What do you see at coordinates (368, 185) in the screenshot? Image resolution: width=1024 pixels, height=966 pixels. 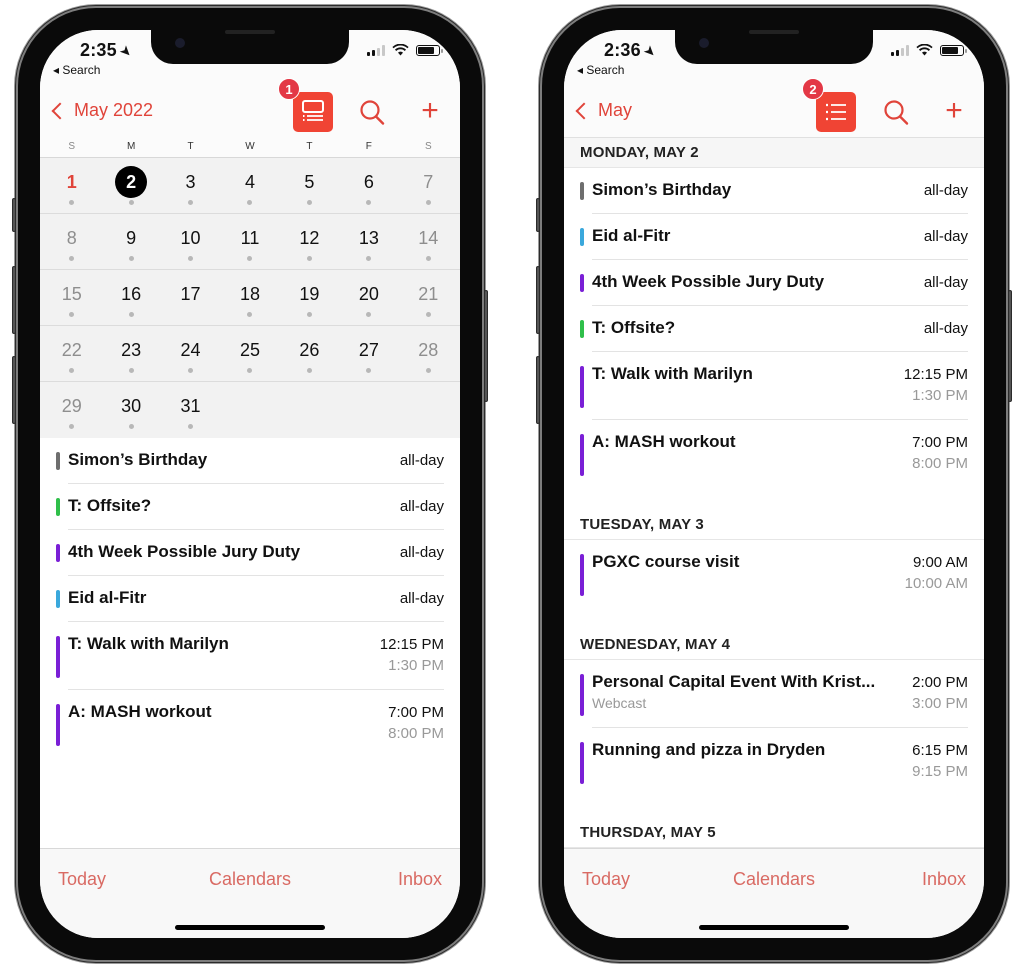 I see `day-cell: 6` at bounding box center [368, 185].